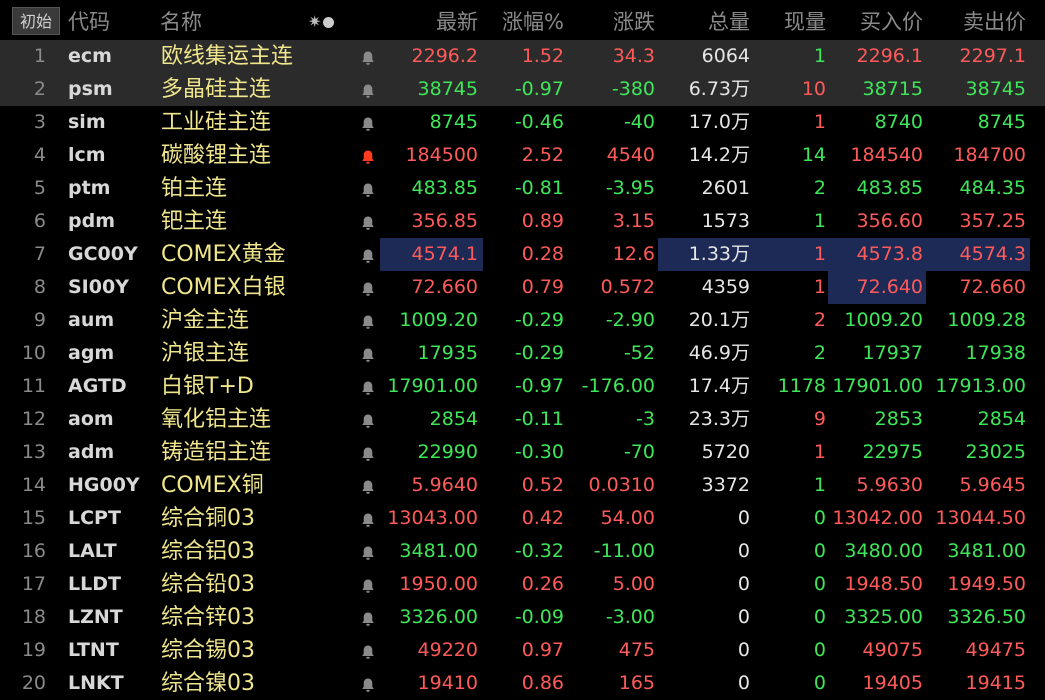 The height and width of the screenshot is (700, 1045). I want to click on change-percent: -0.32, so click(539, 551).